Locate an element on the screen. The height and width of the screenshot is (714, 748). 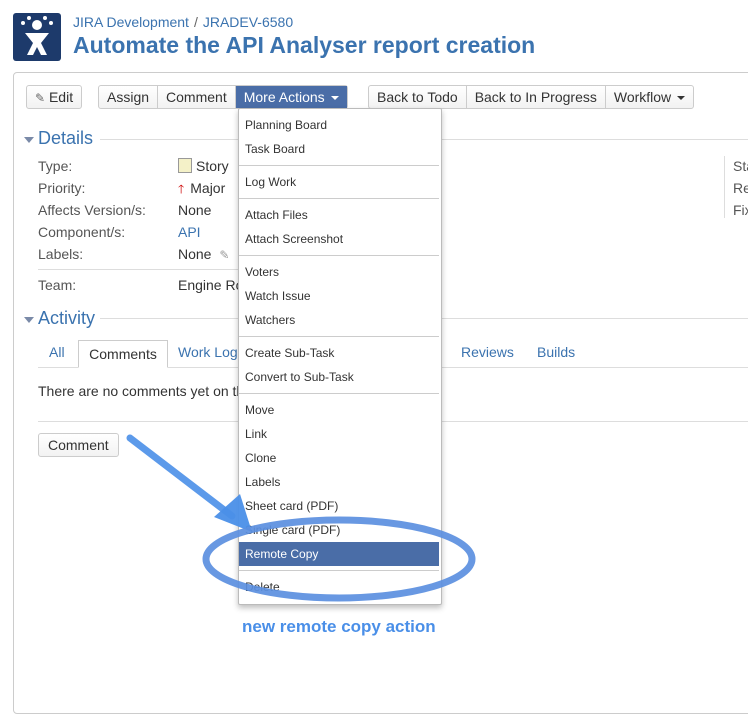
annotation-overlay is located at coordinates (301, 518).